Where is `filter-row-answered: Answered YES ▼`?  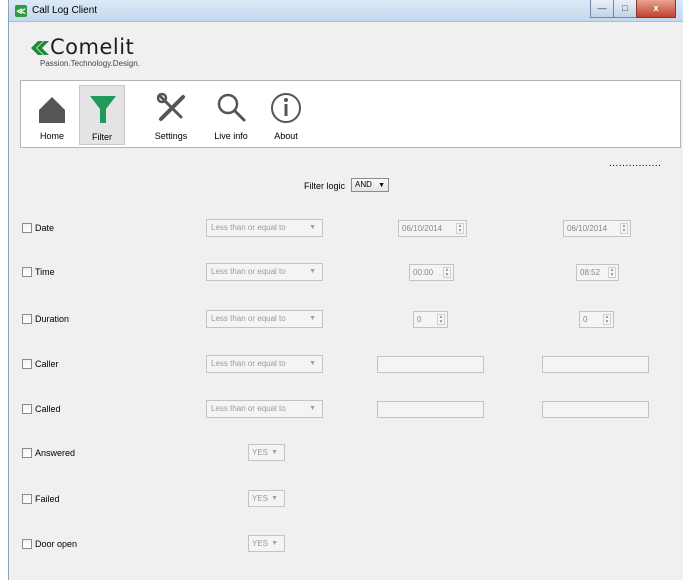 filter-row-answered: Answered YES ▼ is located at coordinates (341, 454).